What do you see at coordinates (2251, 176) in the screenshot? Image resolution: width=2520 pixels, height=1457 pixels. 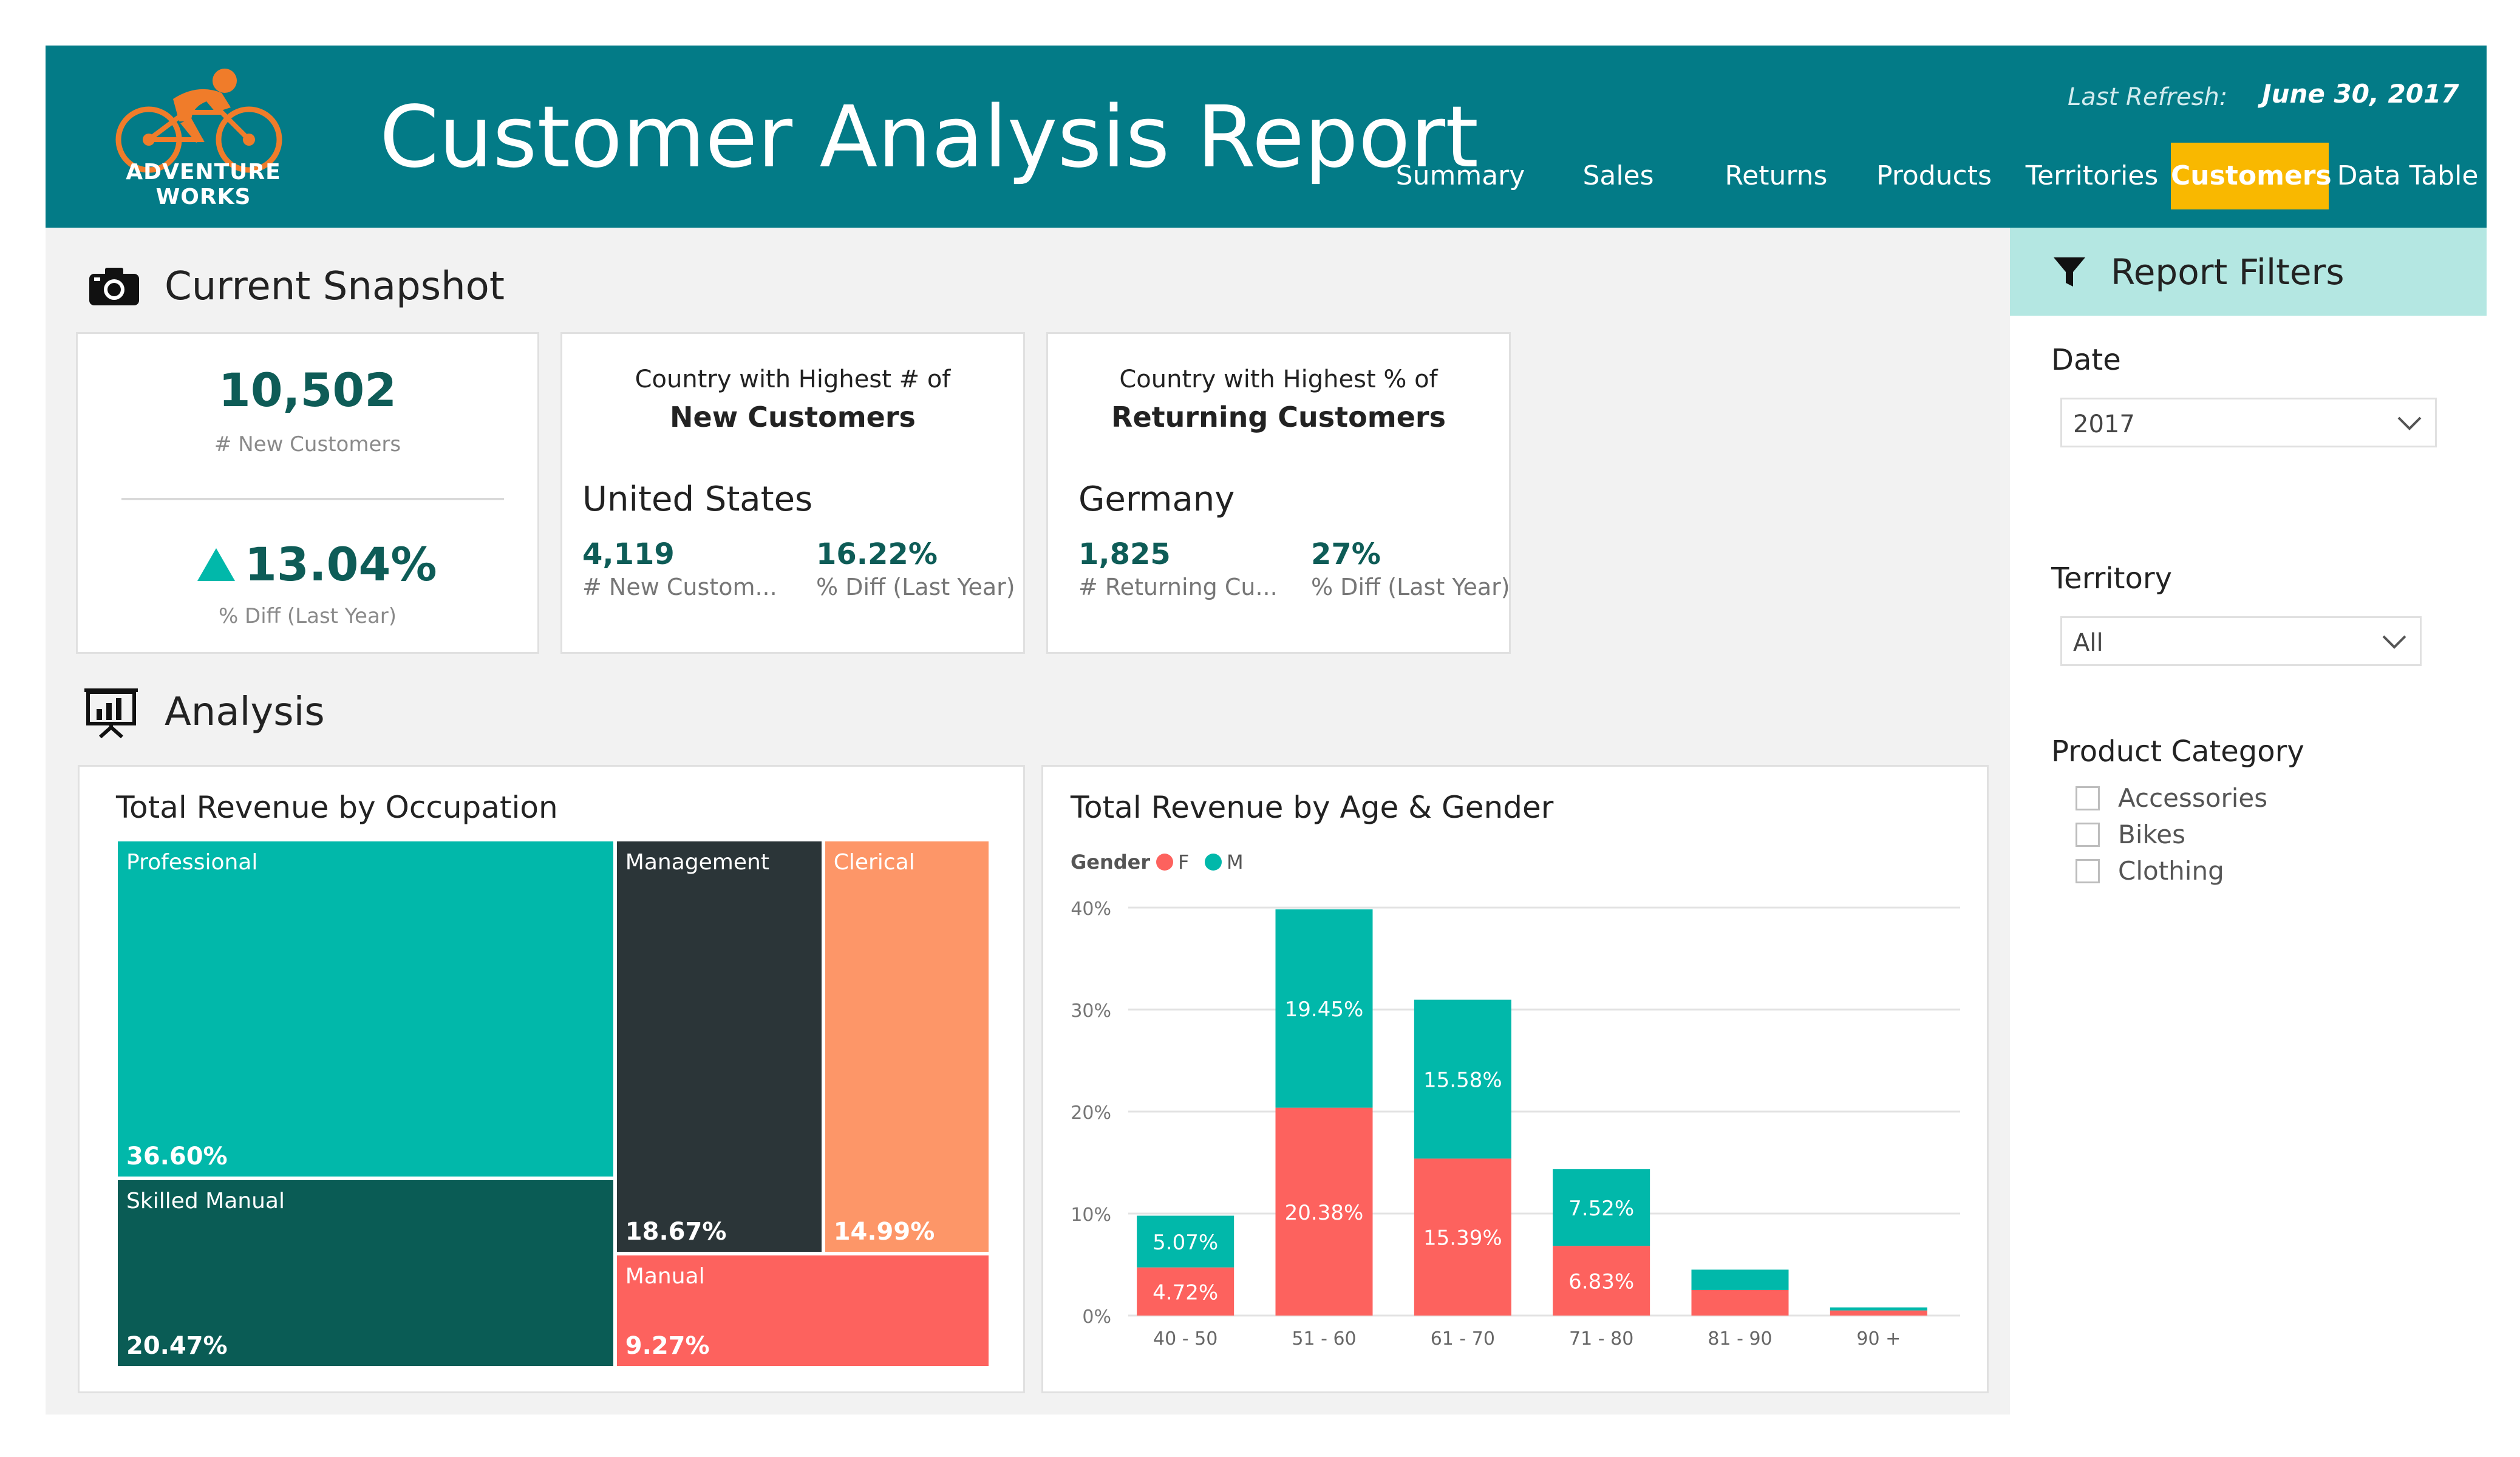 I see `tab-customers: Customers` at bounding box center [2251, 176].